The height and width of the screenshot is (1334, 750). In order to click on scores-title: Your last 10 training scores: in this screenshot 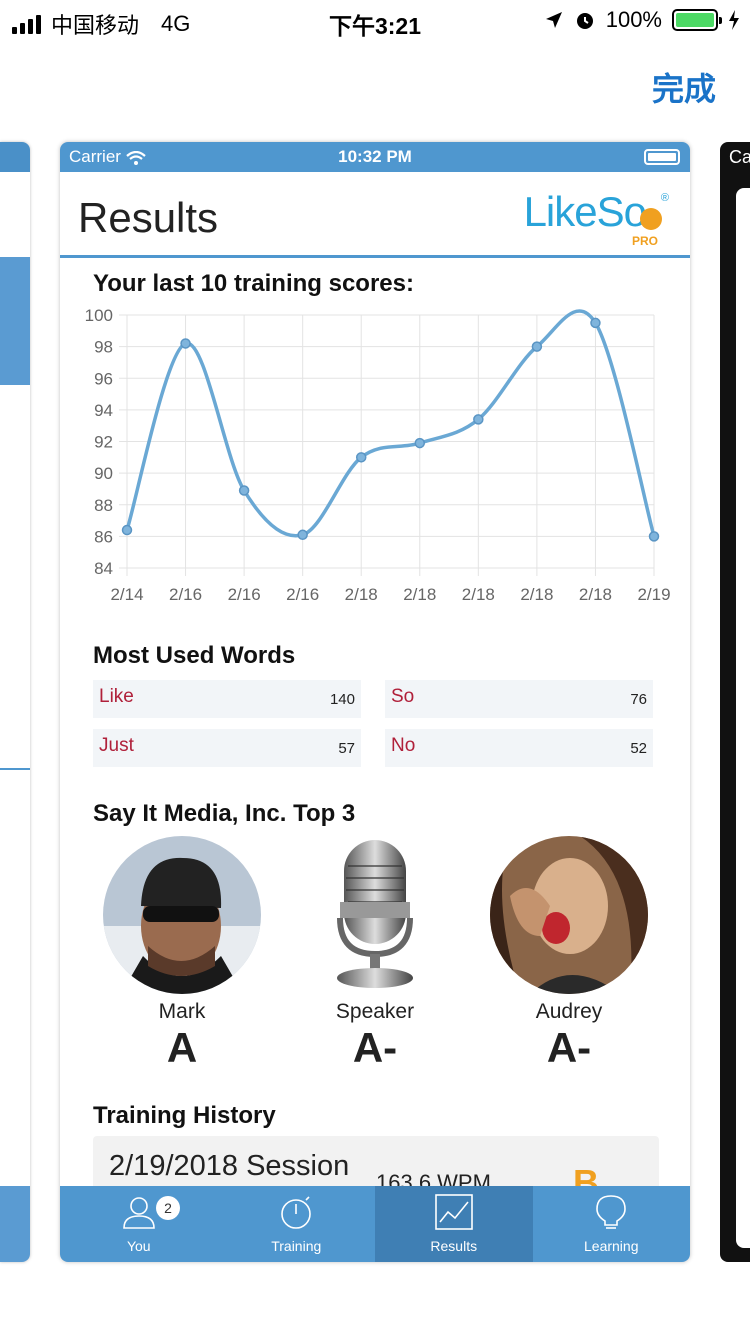, I will do `click(253, 283)`.